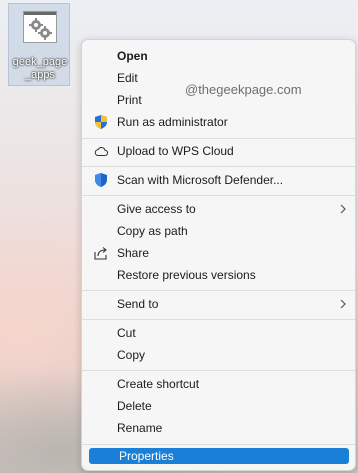 This screenshot has width=358, height=473. What do you see at coordinates (243, 89) in the screenshot?
I see `watermark-text: @thegeekpage.com` at bounding box center [243, 89].